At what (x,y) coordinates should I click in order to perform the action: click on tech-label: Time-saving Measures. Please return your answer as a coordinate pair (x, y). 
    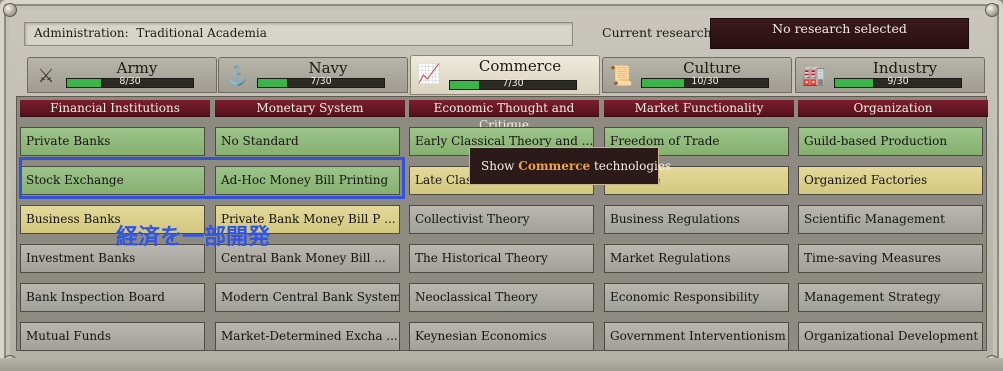
    Looking at the image, I should click on (872, 258).